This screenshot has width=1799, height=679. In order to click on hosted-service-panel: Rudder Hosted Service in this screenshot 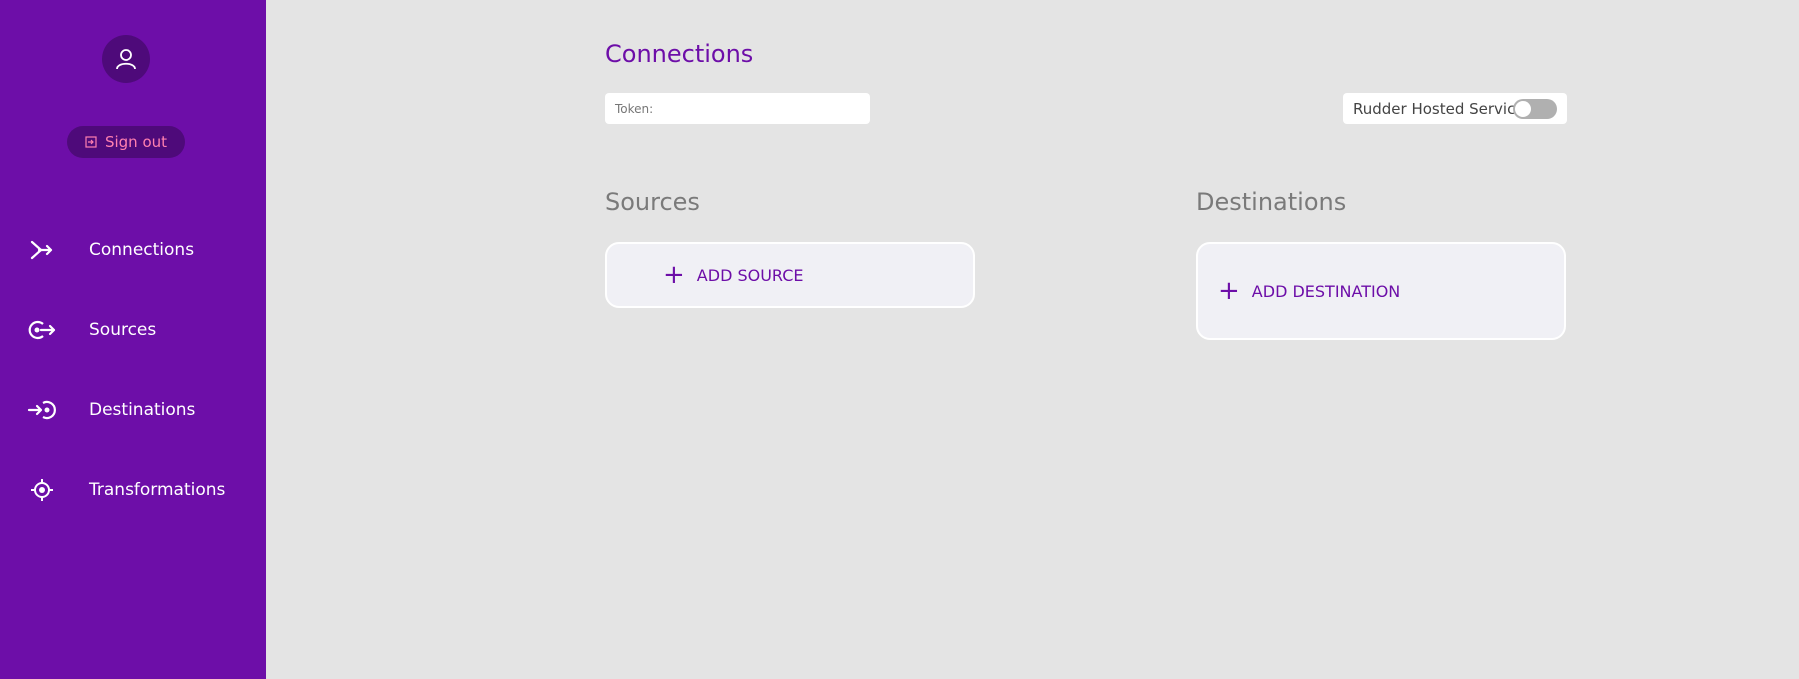, I will do `click(1455, 108)`.